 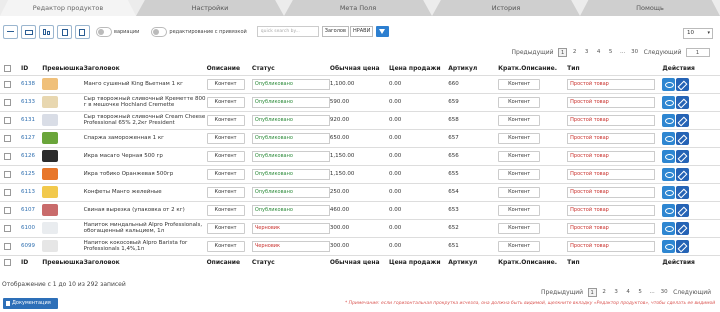 What do you see at coordinates (634, 52) in the screenshot?
I see `page-30: 30` at bounding box center [634, 52].